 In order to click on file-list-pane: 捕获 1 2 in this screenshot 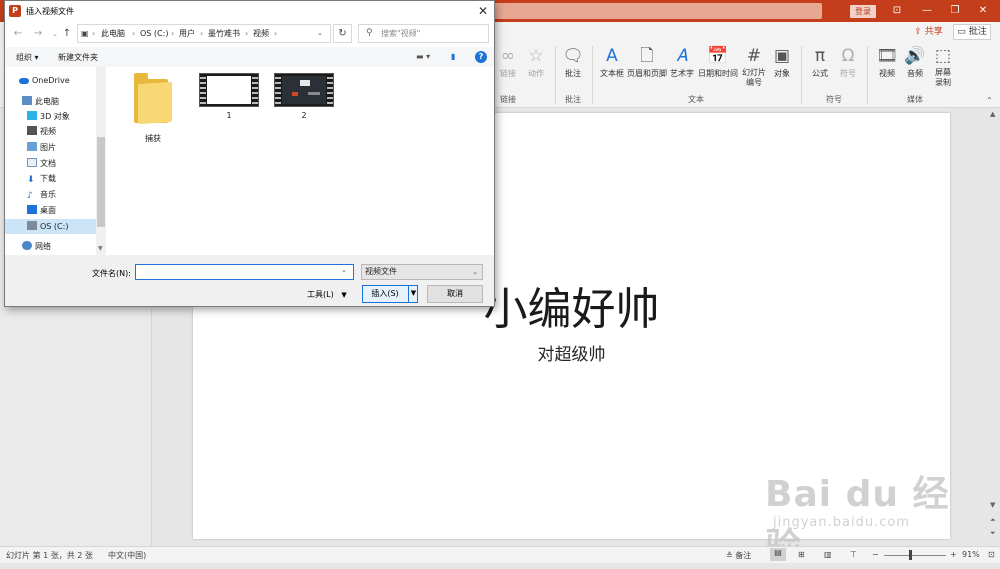, I will do `click(300, 161)`.